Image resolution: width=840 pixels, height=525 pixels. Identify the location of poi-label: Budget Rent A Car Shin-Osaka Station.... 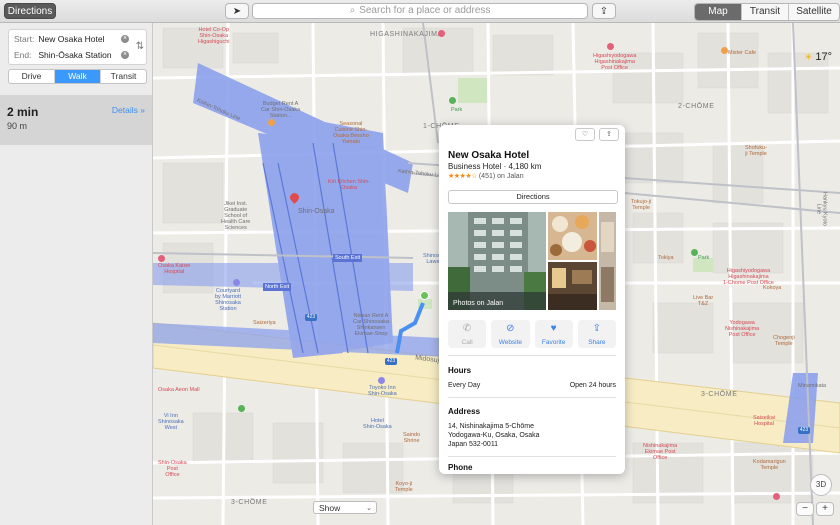
(280, 110).